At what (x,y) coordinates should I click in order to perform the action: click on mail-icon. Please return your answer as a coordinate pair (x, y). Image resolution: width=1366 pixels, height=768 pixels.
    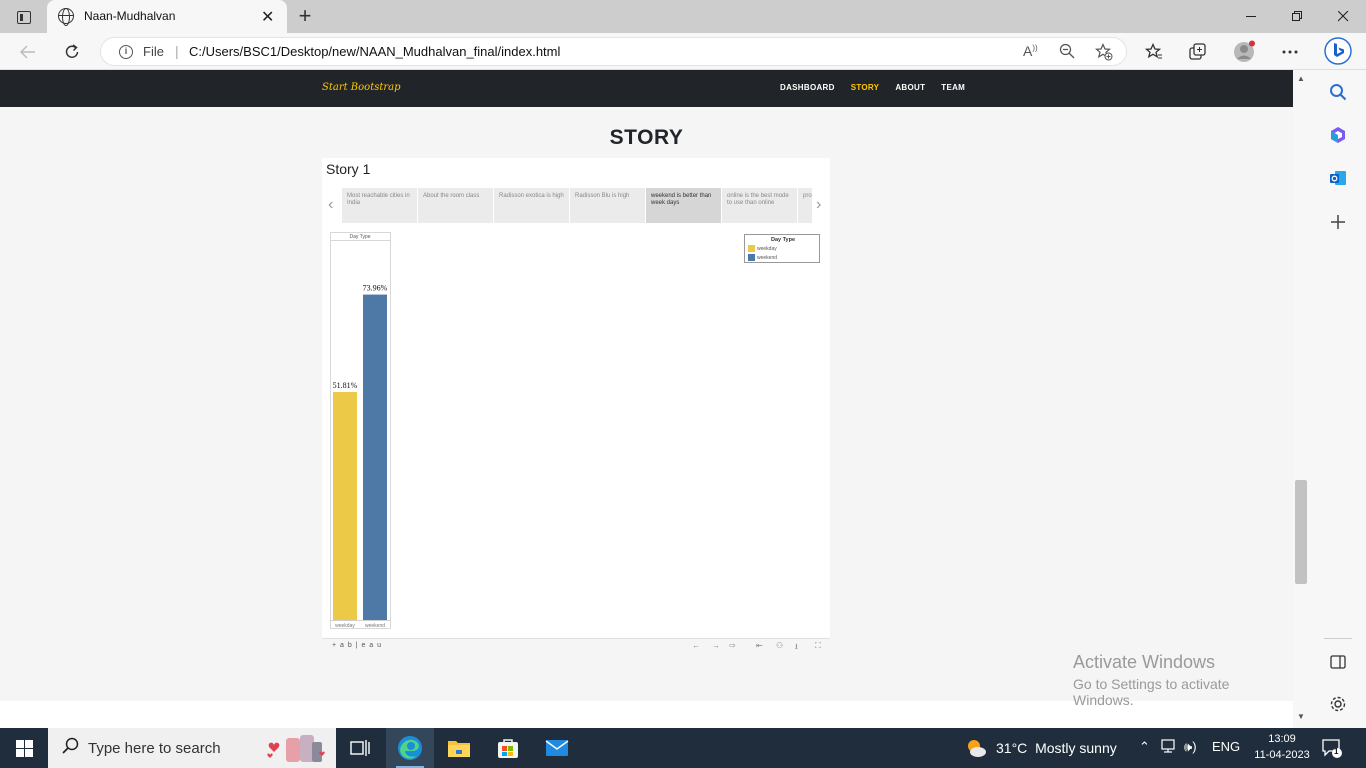
    Looking at the image, I should click on (557, 748).